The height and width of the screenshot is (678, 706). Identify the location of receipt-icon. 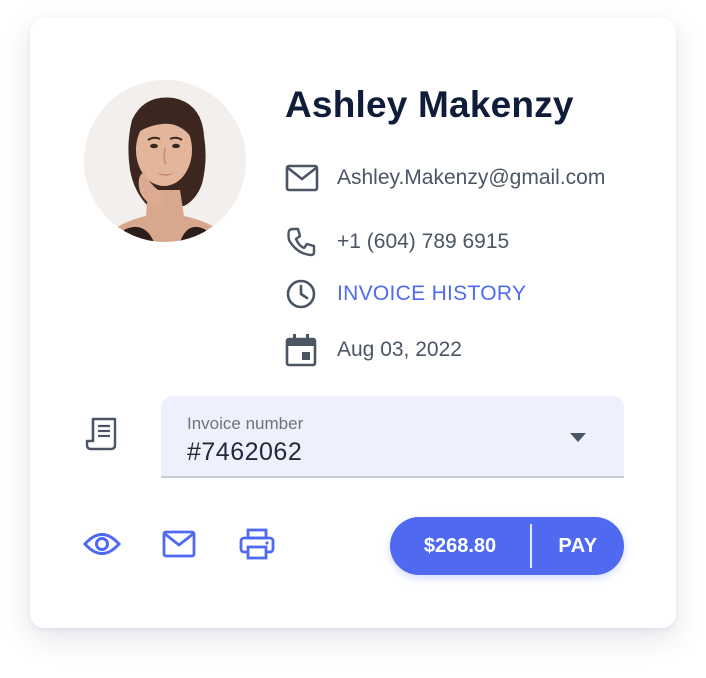
(104, 436).